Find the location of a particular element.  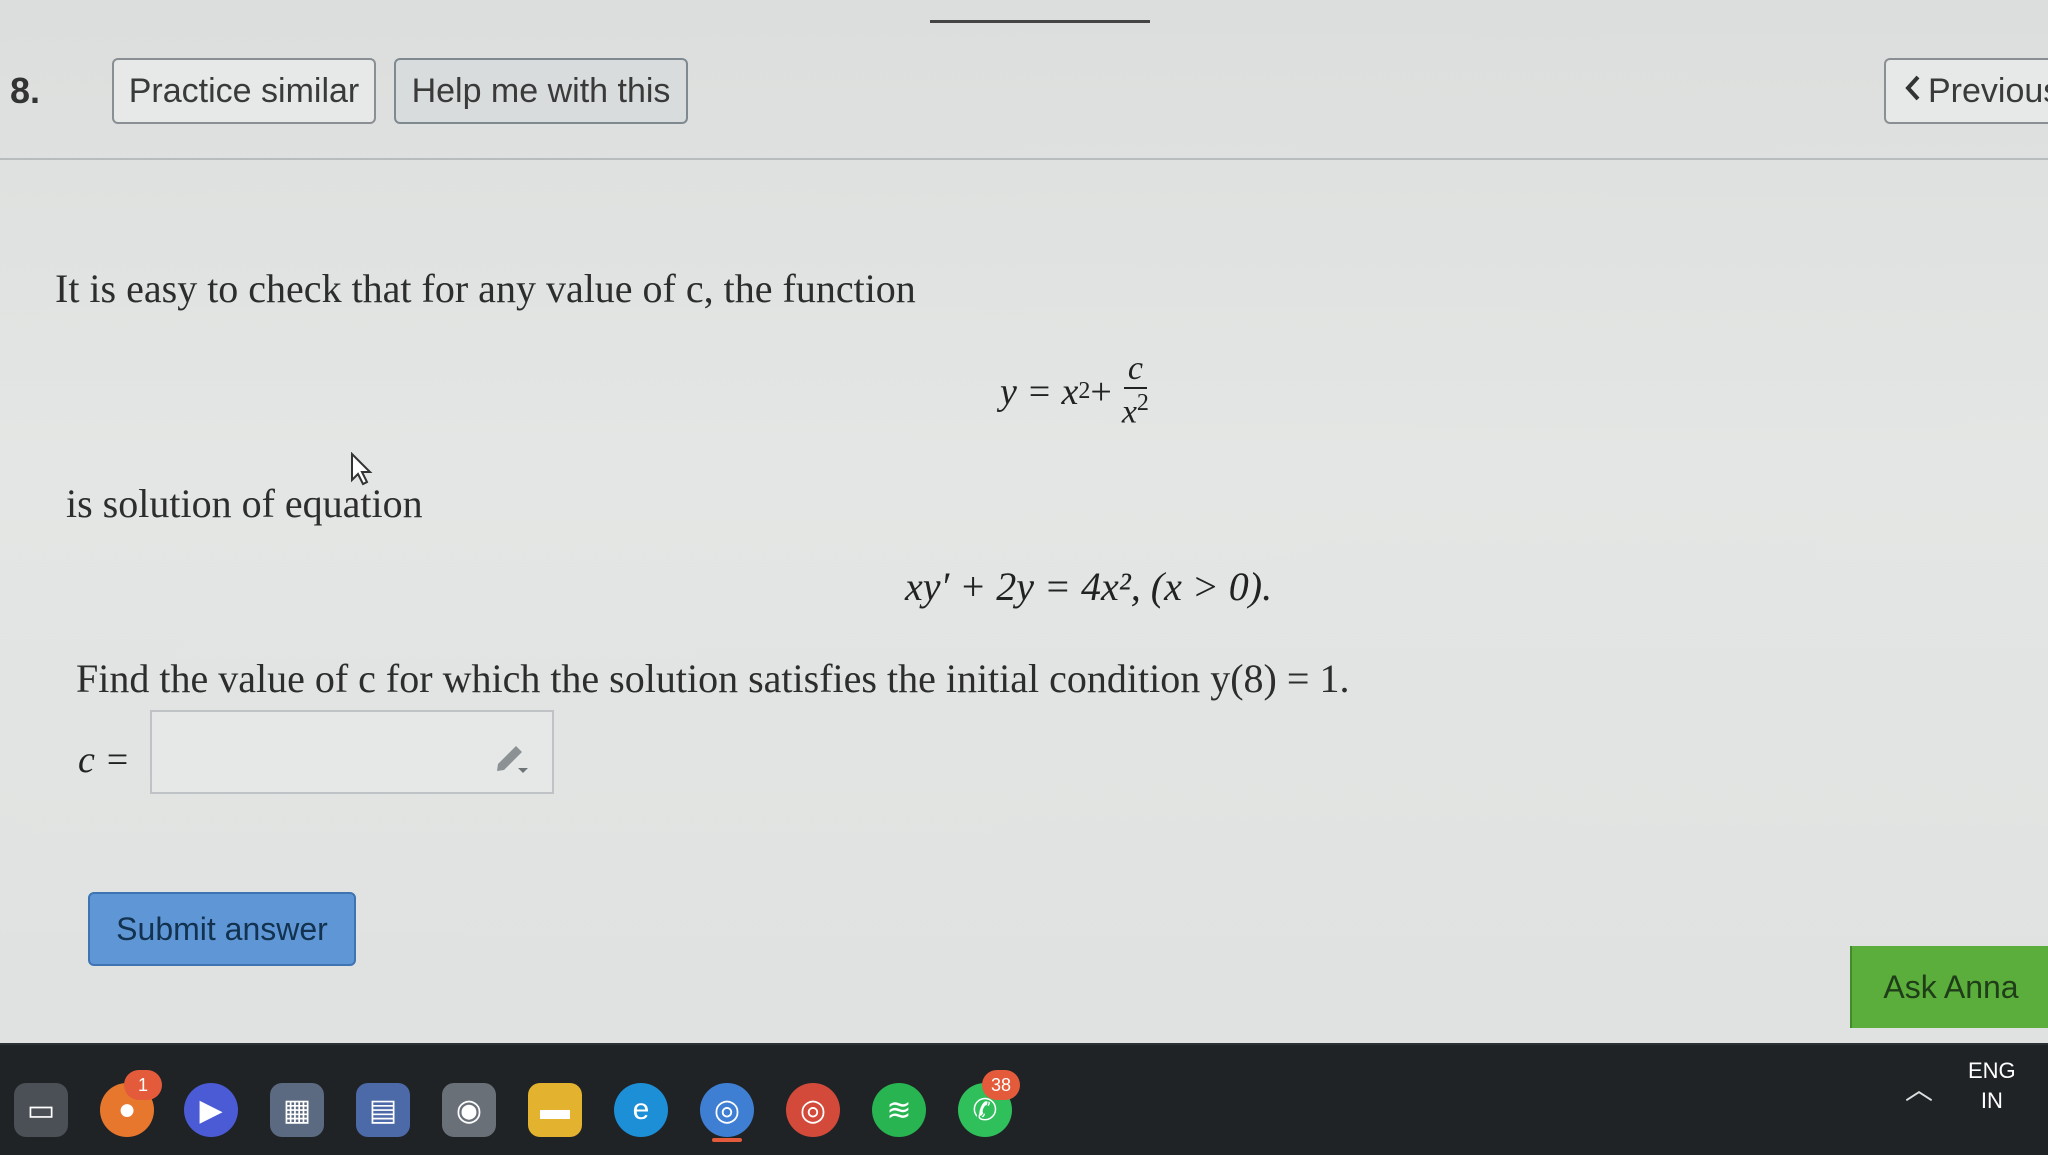

eq1-plus: + is located at coordinates (1101, 391).